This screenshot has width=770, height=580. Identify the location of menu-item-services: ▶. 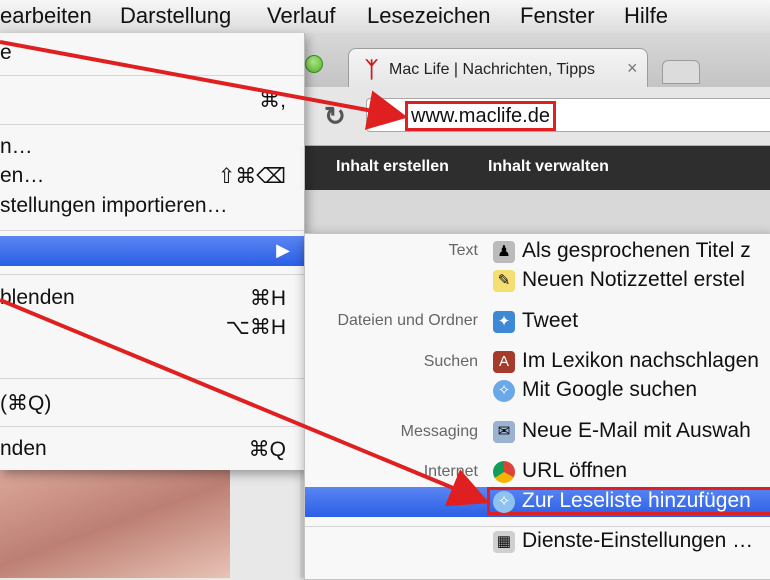
(152, 251).